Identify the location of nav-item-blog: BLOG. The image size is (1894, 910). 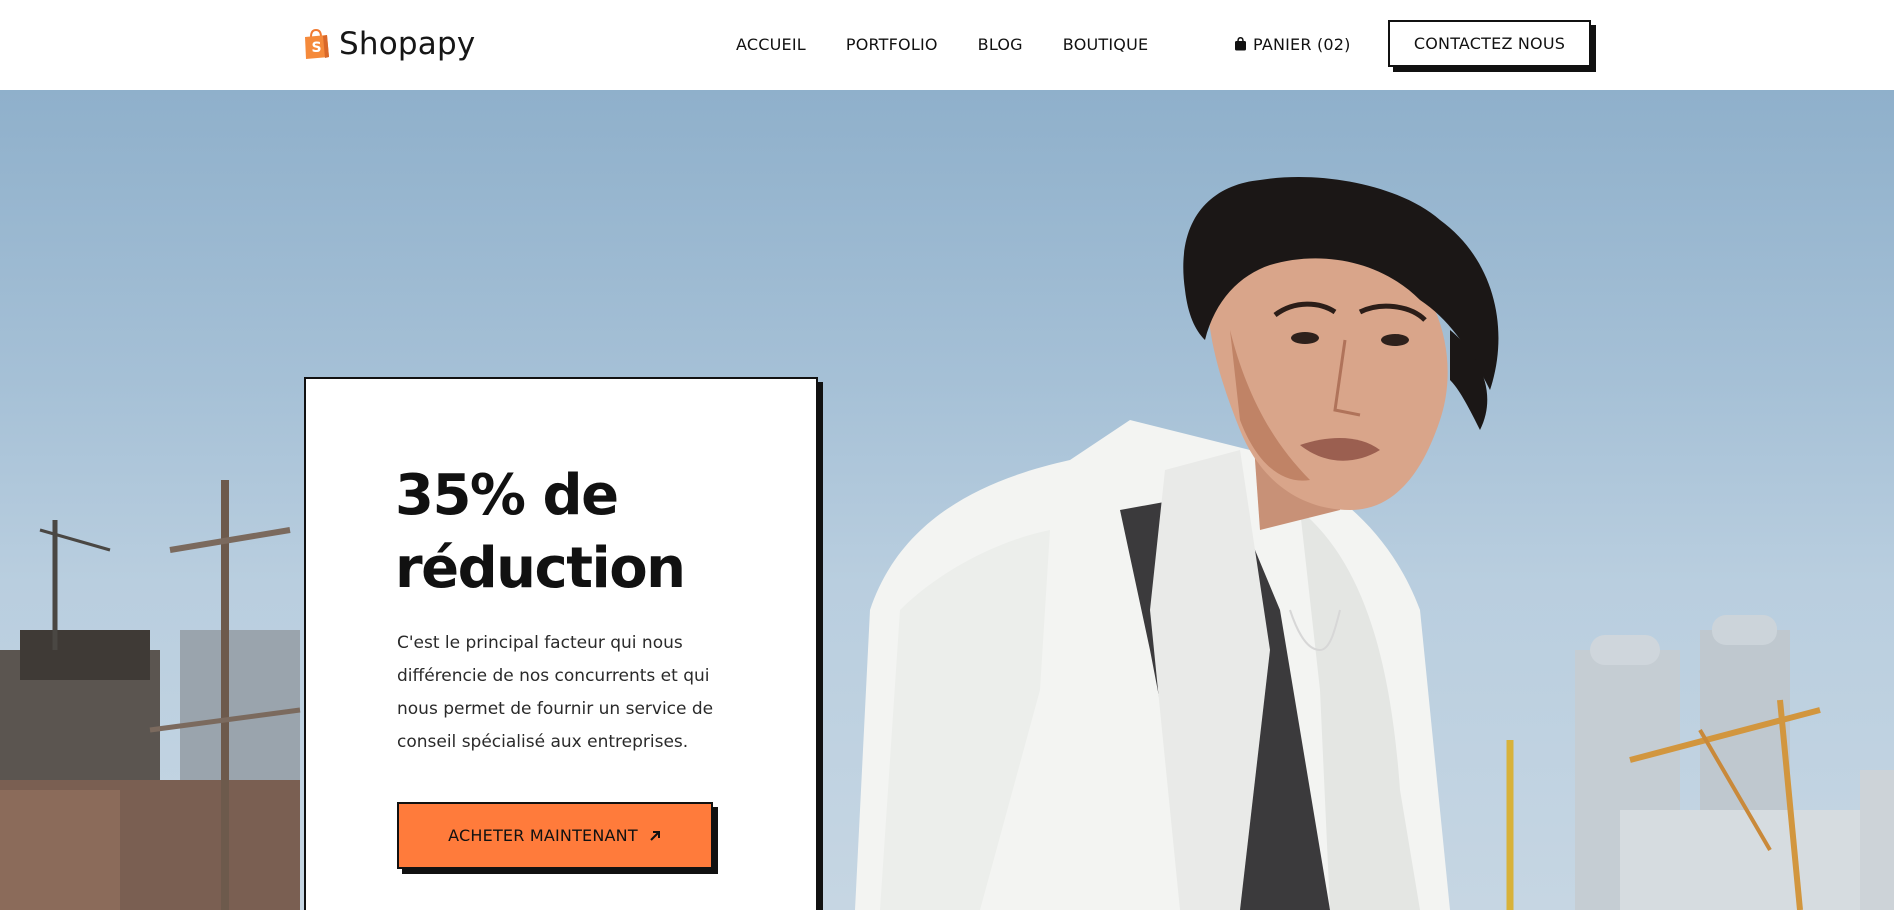
(1000, 44).